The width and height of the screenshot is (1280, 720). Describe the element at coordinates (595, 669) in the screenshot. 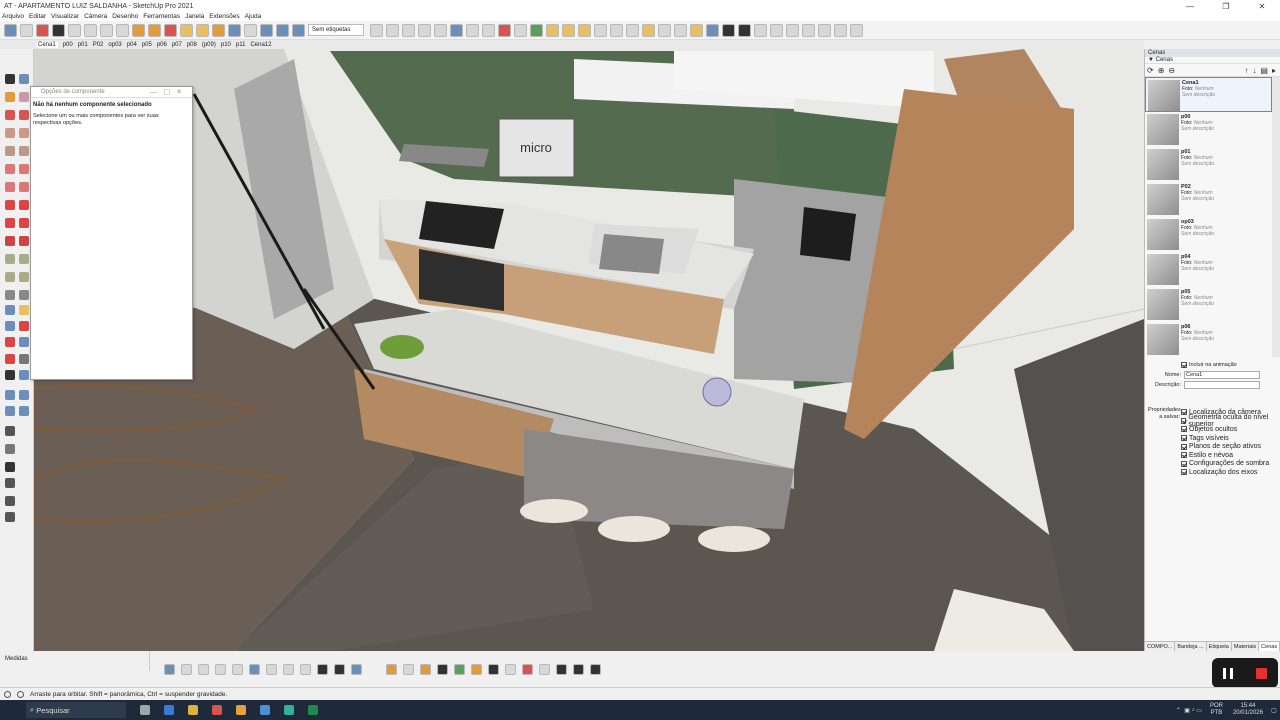

I see `user-icon` at that location.